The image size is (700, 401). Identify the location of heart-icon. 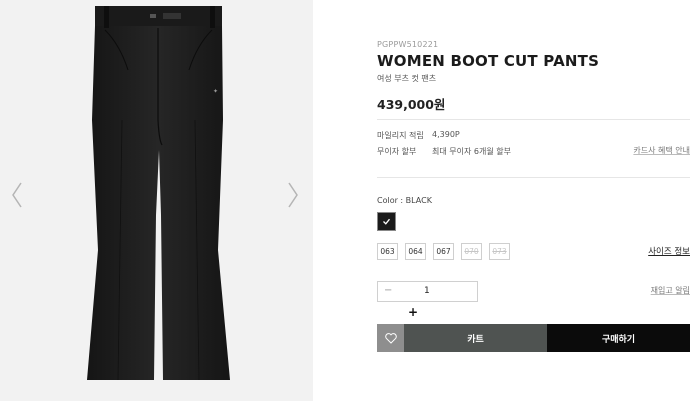
(390, 338).